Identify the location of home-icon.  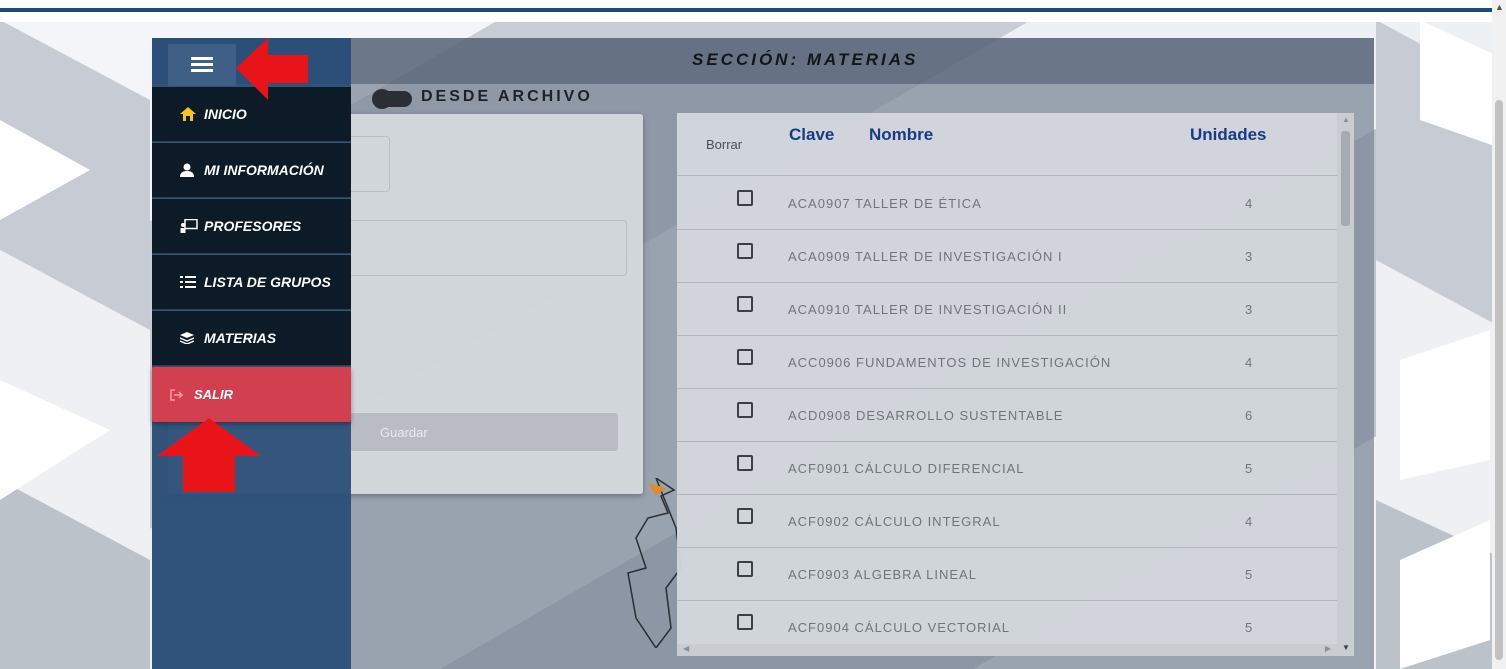
(190, 114).